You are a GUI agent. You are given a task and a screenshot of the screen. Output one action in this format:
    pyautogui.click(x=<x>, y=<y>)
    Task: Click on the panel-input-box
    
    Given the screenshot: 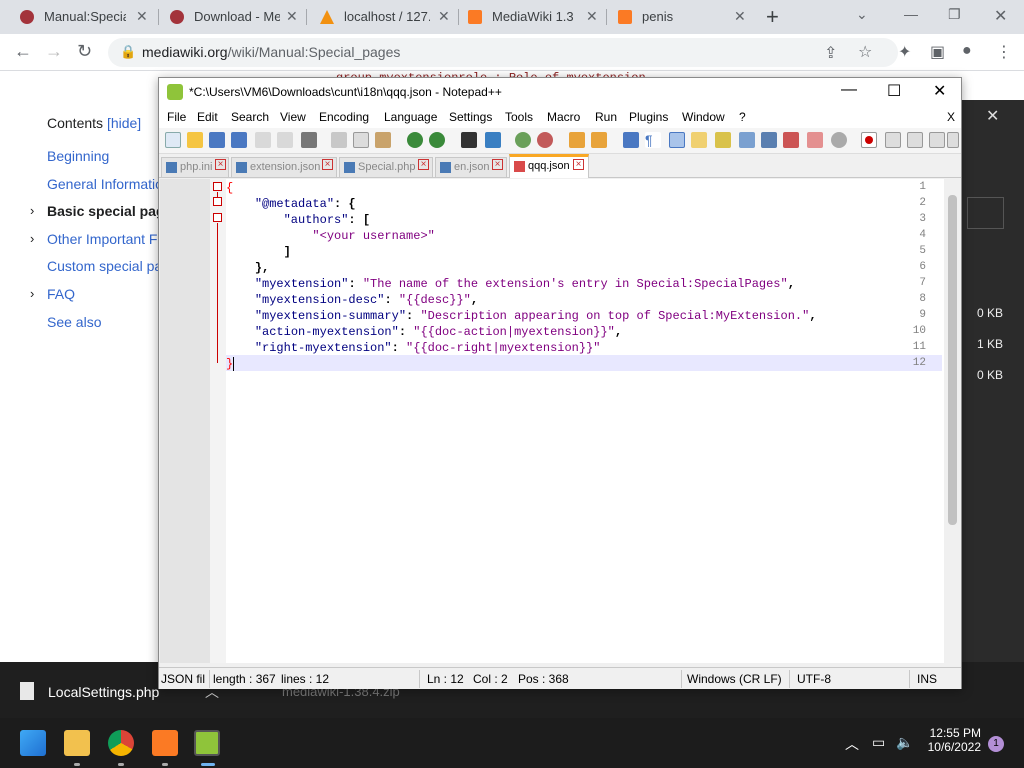 What is the action you would take?
    pyautogui.click(x=985, y=213)
    